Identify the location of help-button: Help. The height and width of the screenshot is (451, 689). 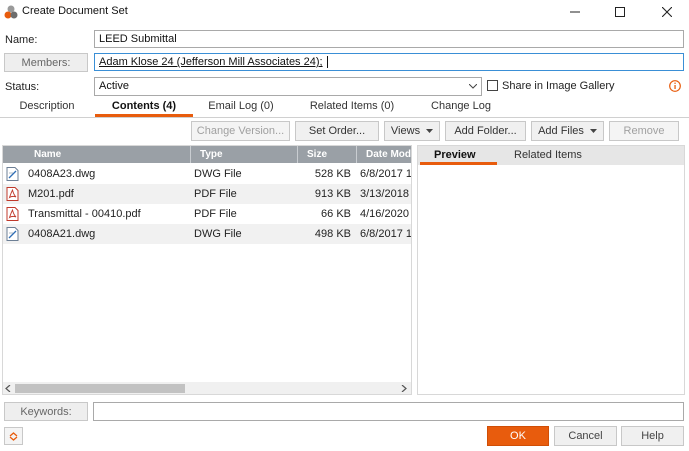
(652, 436).